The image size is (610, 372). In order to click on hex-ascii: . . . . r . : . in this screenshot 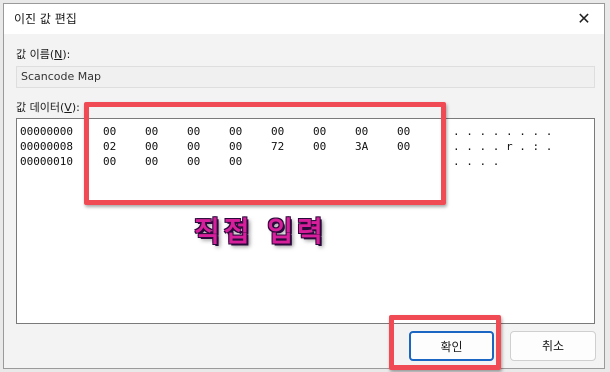, I will do `click(503, 146)`.